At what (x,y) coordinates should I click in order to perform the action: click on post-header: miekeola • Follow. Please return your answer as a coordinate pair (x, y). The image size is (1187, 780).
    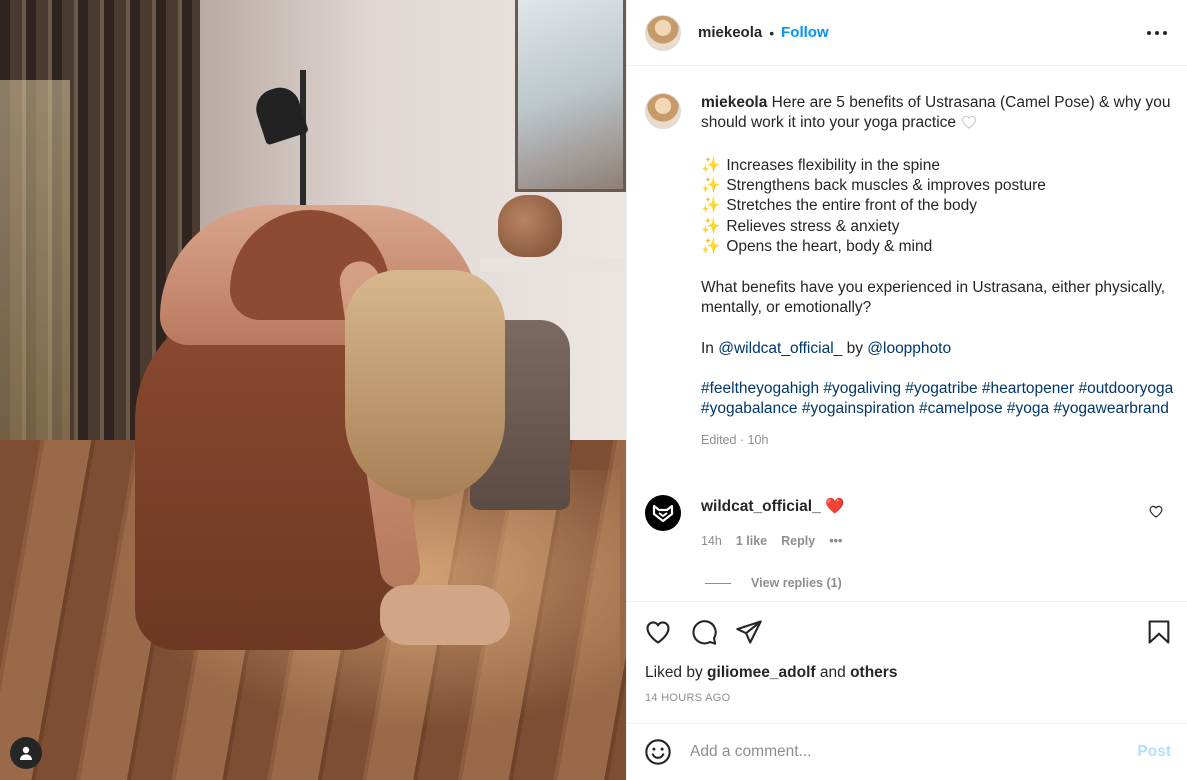
    Looking at the image, I should click on (907, 33).